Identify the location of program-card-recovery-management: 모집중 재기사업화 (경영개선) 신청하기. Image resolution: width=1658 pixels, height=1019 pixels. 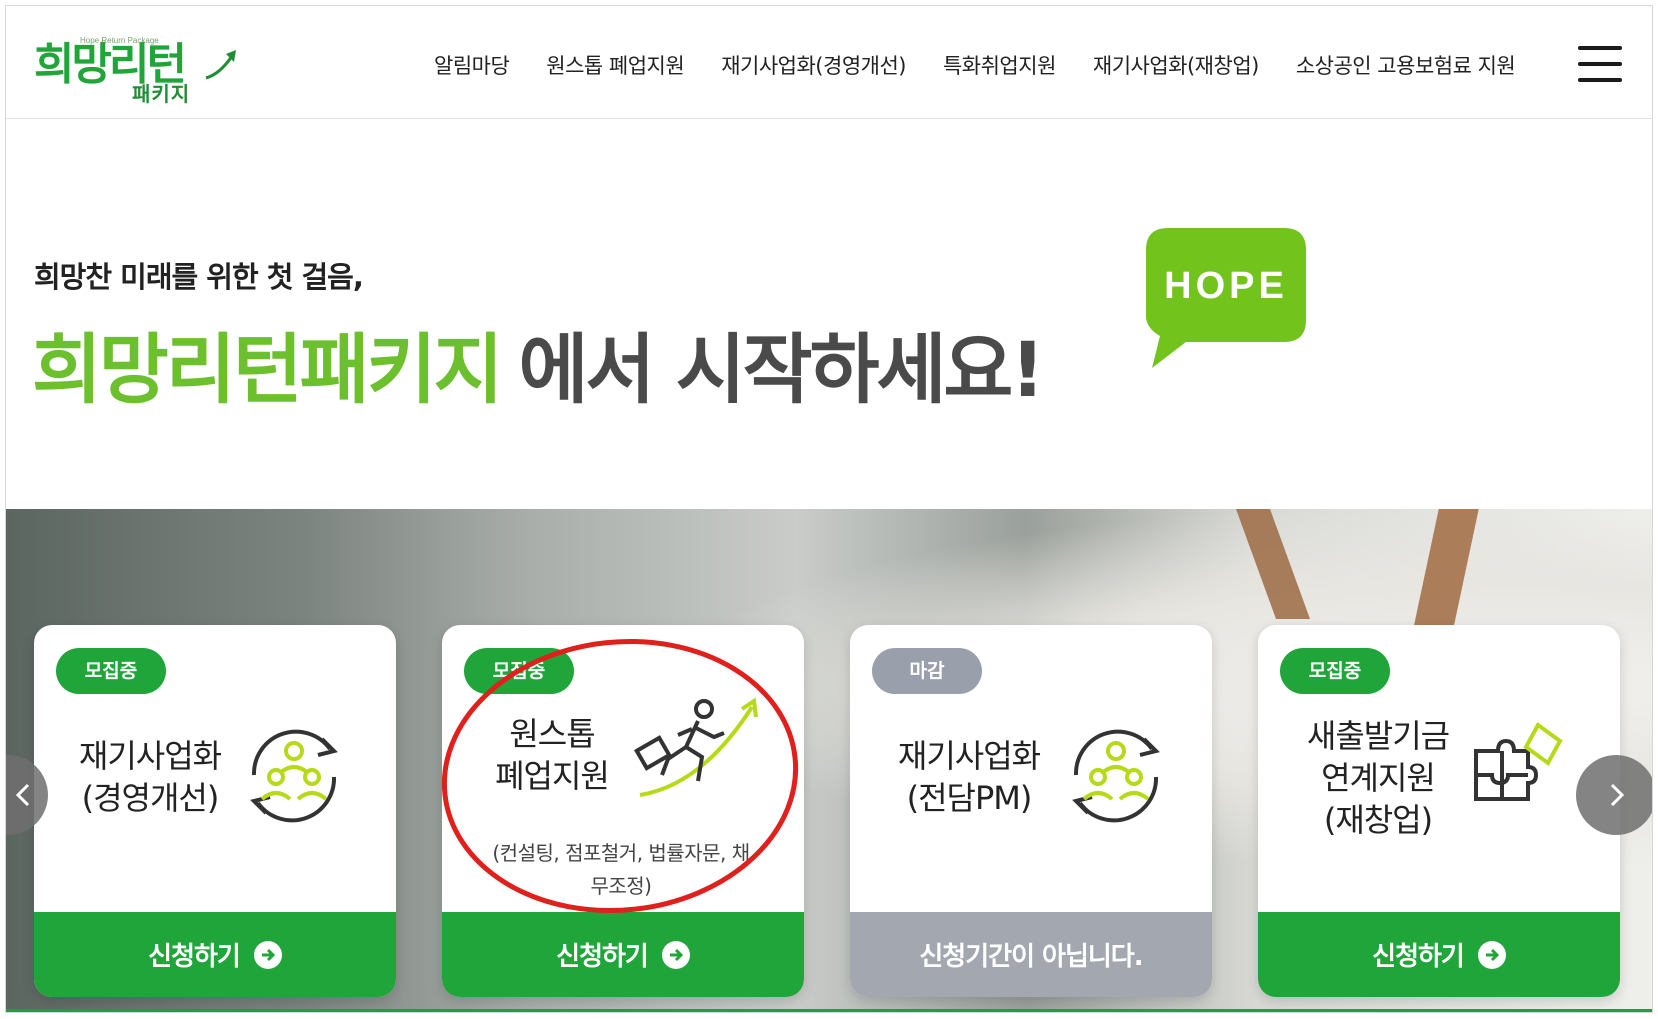
(215, 811).